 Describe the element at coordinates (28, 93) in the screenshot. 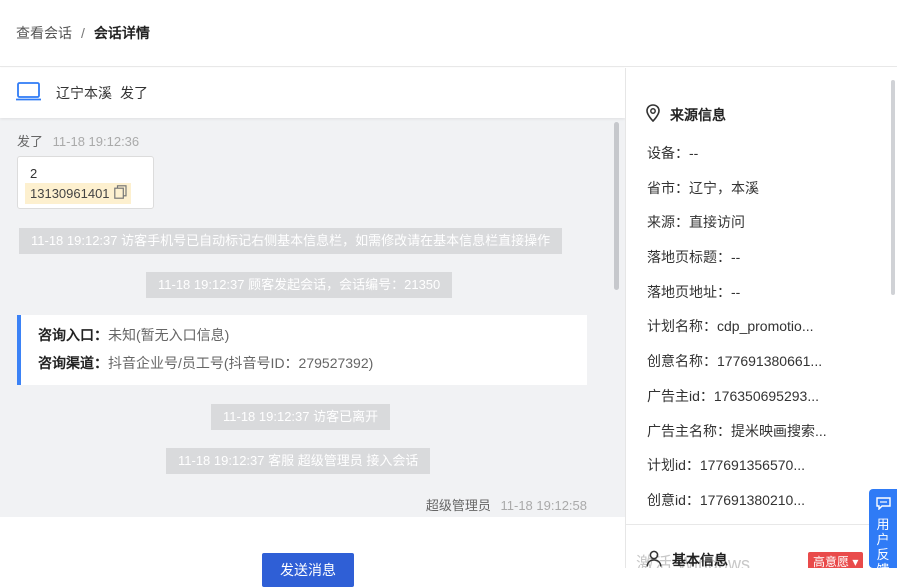

I see `laptop-icon` at that location.